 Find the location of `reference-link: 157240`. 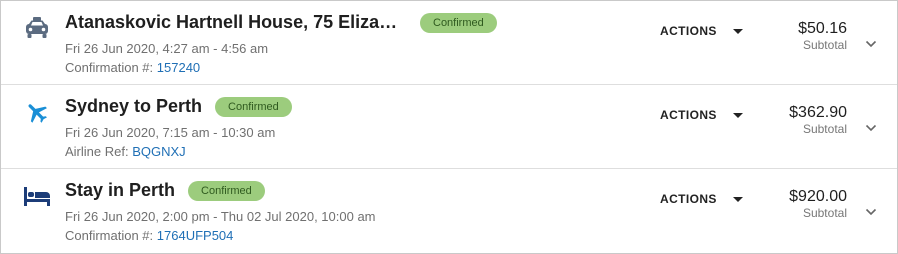

reference-link: 157240 is located at coordinates (178, 67).